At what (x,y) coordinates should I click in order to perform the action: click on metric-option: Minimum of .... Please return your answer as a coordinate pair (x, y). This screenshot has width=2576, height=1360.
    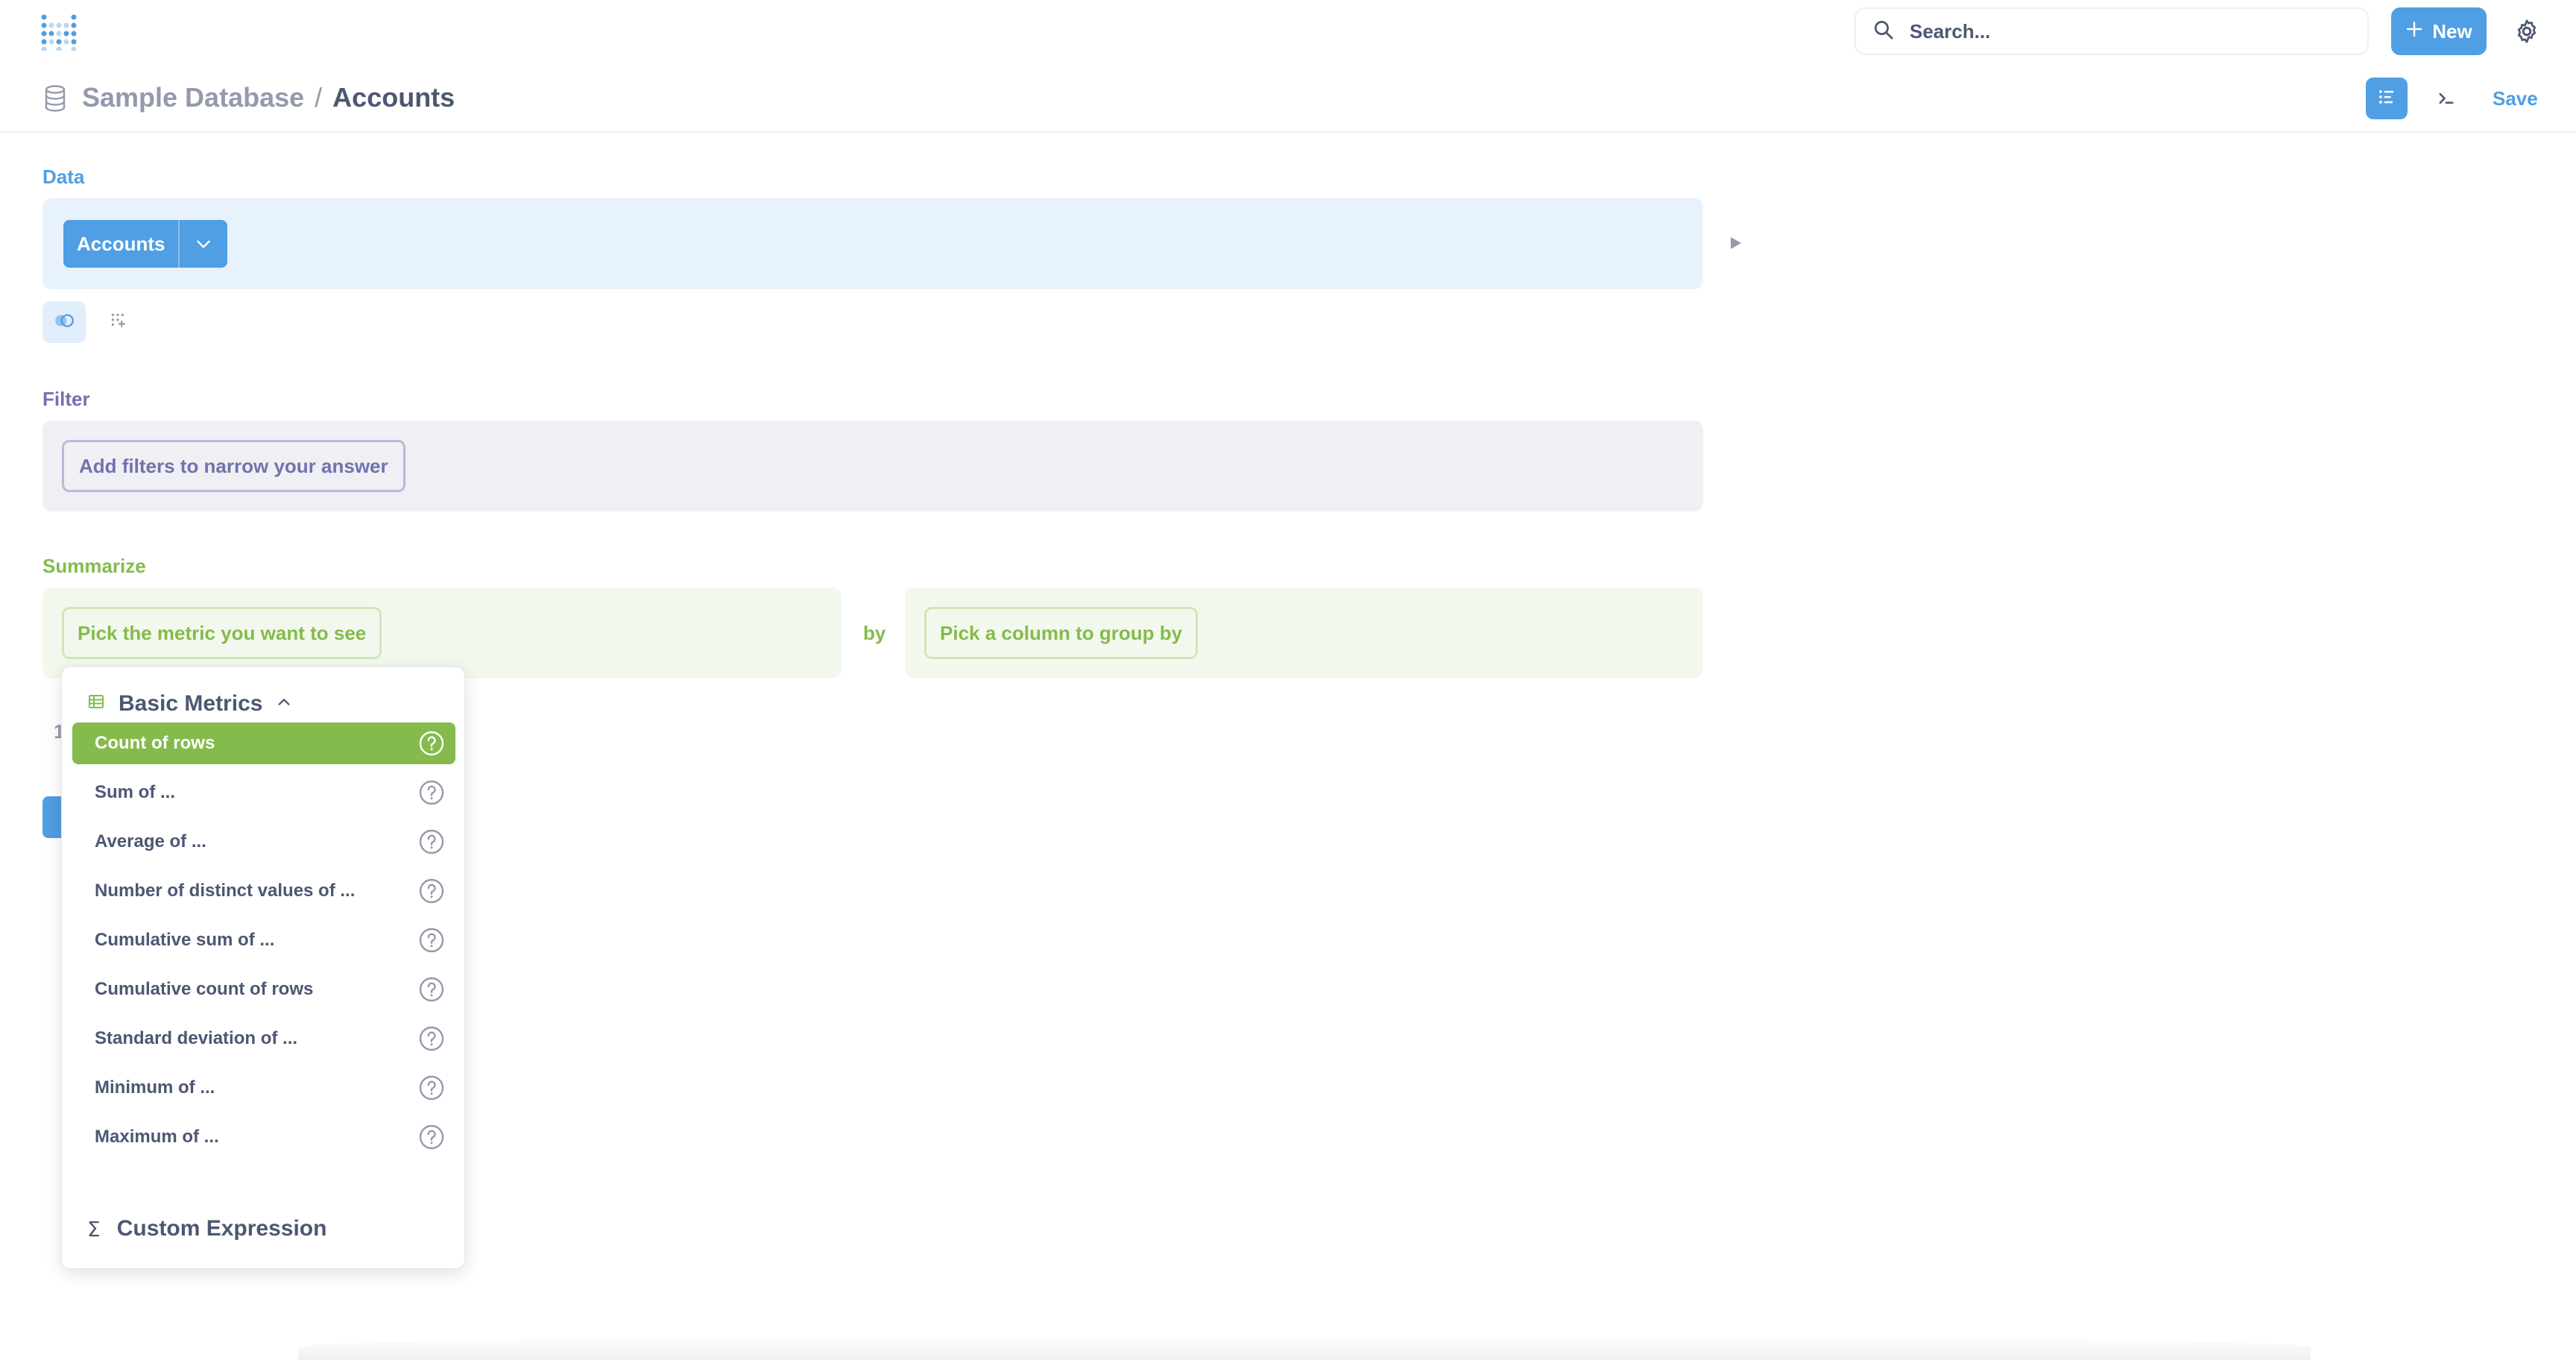
    Looking at the image, I should click on (263, 1088).